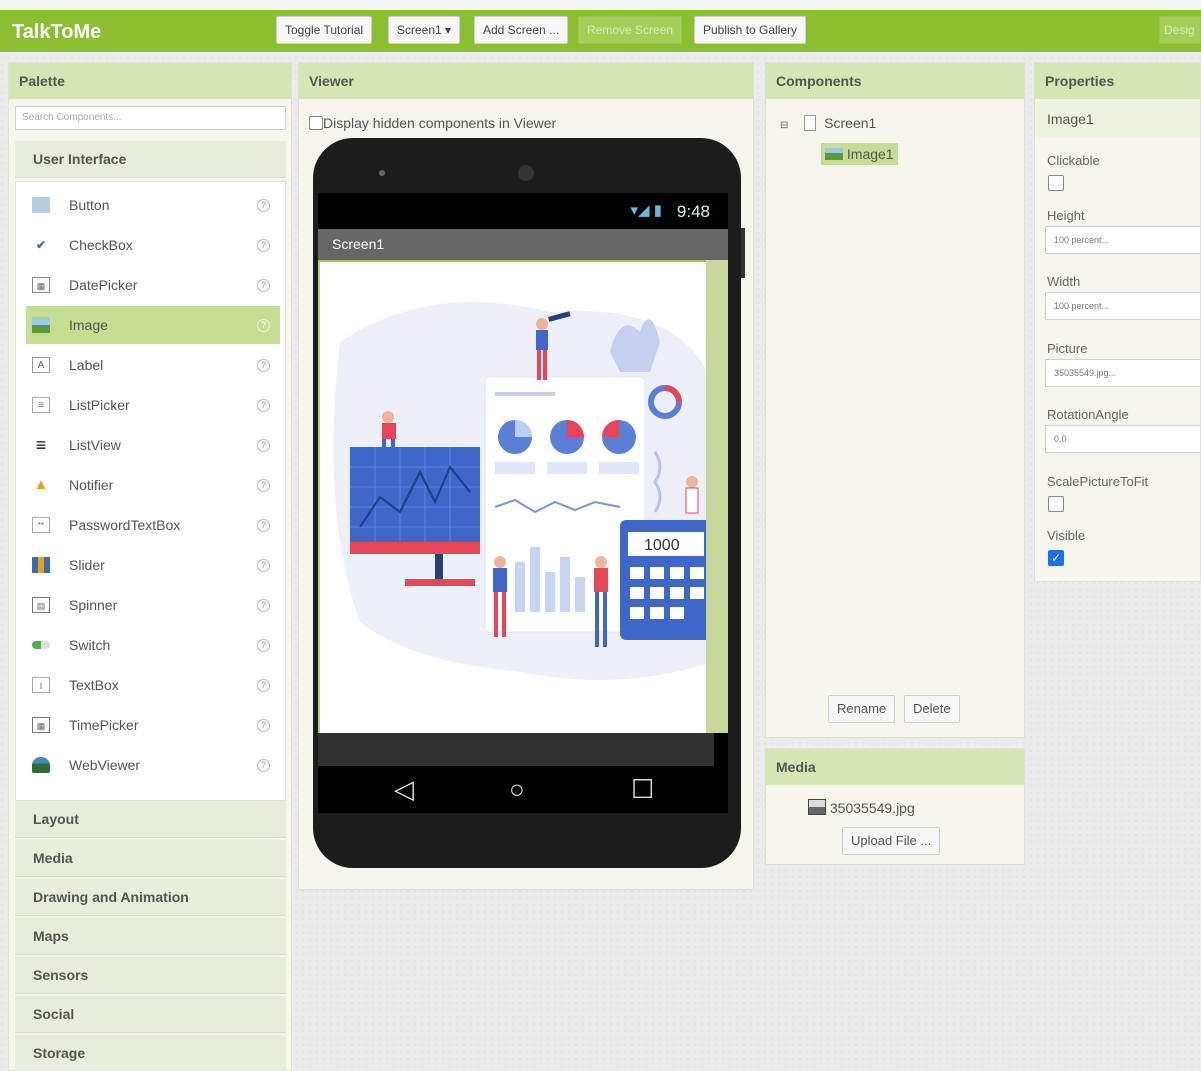 Image resolution: width=1201 pixels, height=1071 pixels. I want to click on tree-item-label: Image1, so click(870, 154).